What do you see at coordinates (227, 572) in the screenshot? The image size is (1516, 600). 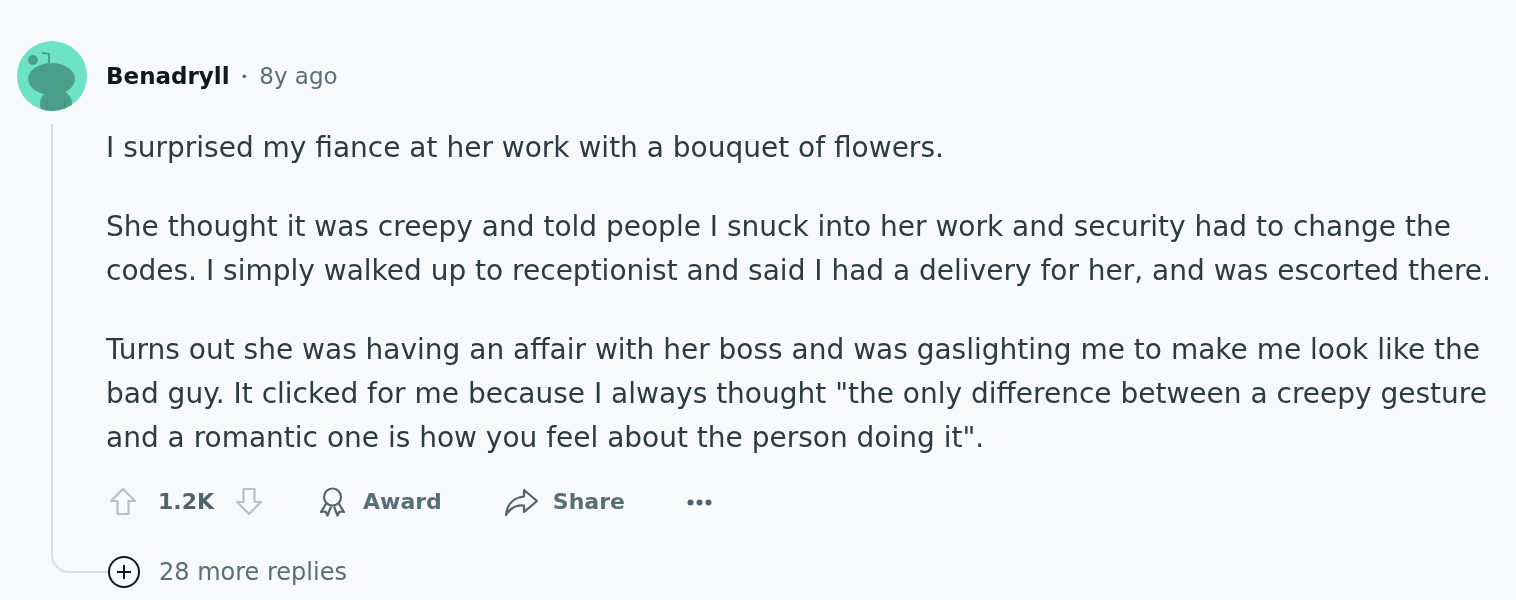 I see `more-replies-button: 28 more replies` at bounding box center [227, 572].